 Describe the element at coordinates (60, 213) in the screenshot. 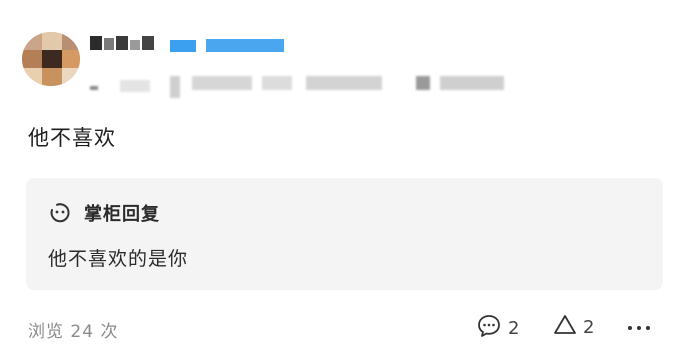

I see `smile-face-icon` at that location.